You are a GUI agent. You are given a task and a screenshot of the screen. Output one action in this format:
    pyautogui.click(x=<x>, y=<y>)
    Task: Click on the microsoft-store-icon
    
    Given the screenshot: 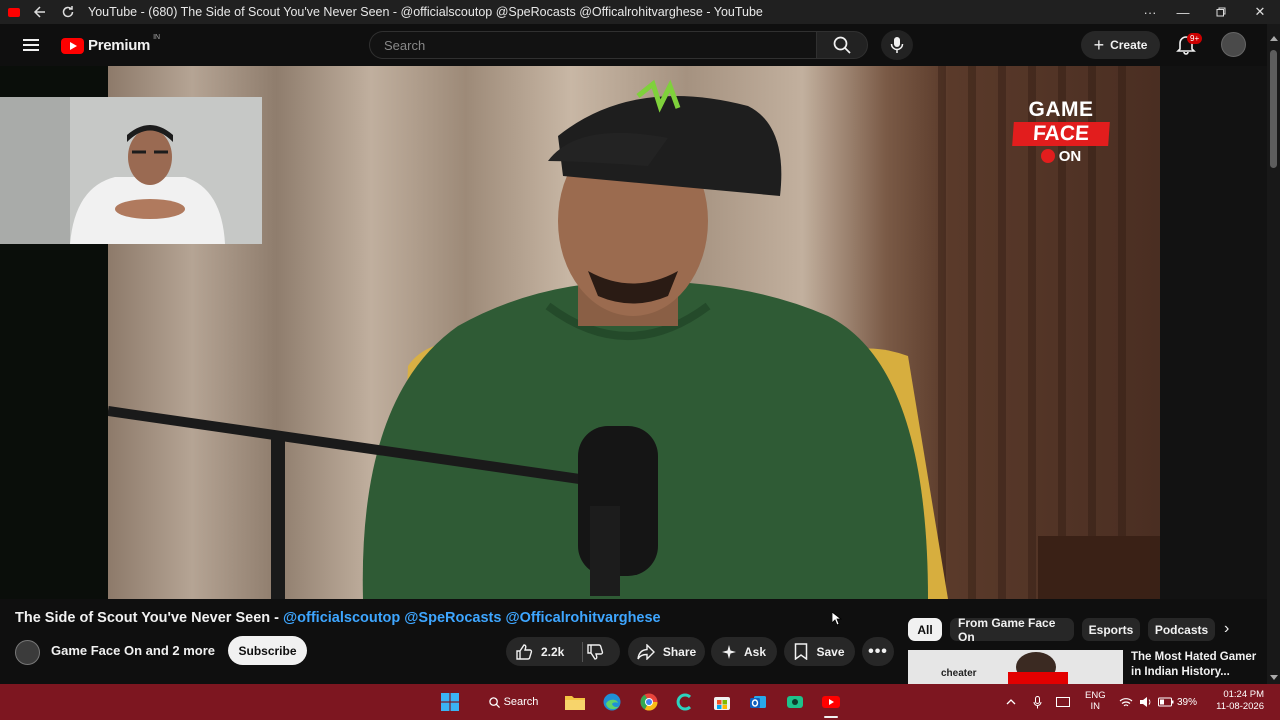 What is the action you would take?
    pyautogui.click(x=722, y=702)
    